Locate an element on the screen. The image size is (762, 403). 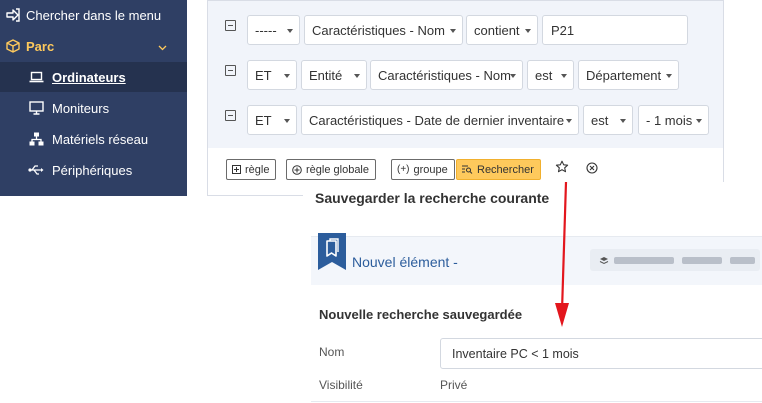
value-input-text: P21 is located at coordinates (563, 30).